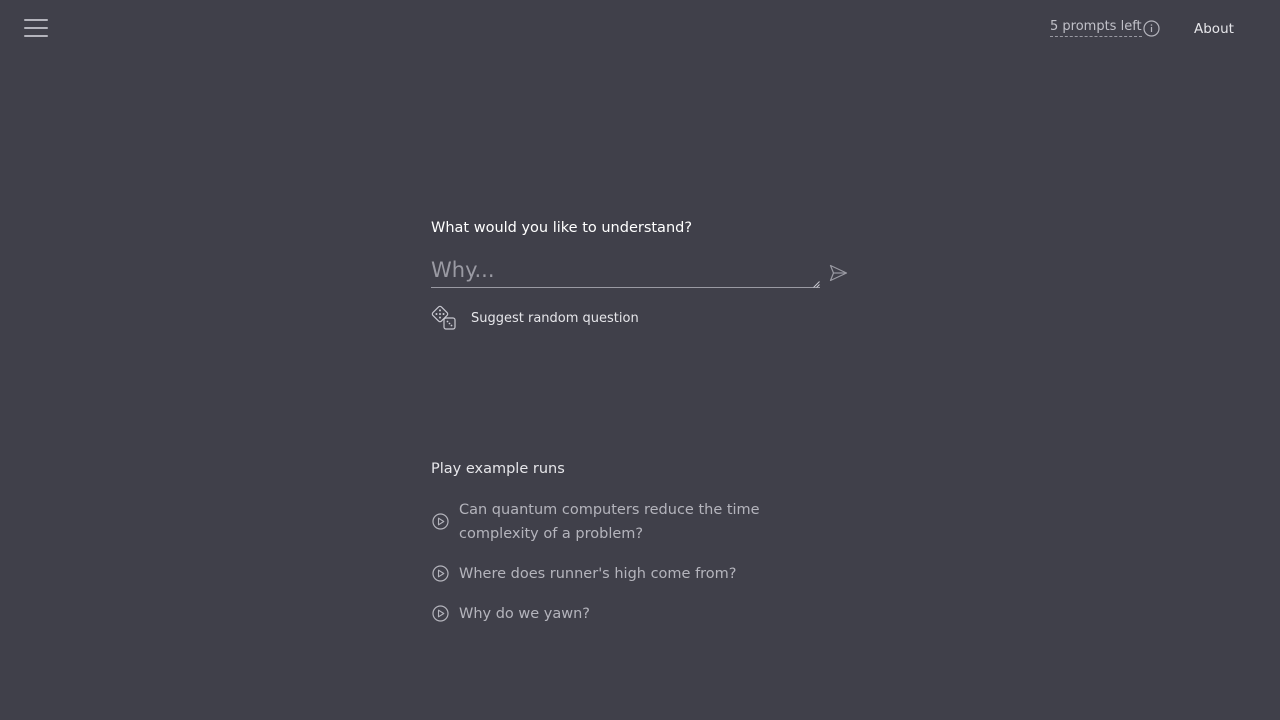 This screenshot has width=1280, height=720. Describe the element at coordinates (498, 469) in the screenshot. I see `examples-heading: Play example runs` at that location.